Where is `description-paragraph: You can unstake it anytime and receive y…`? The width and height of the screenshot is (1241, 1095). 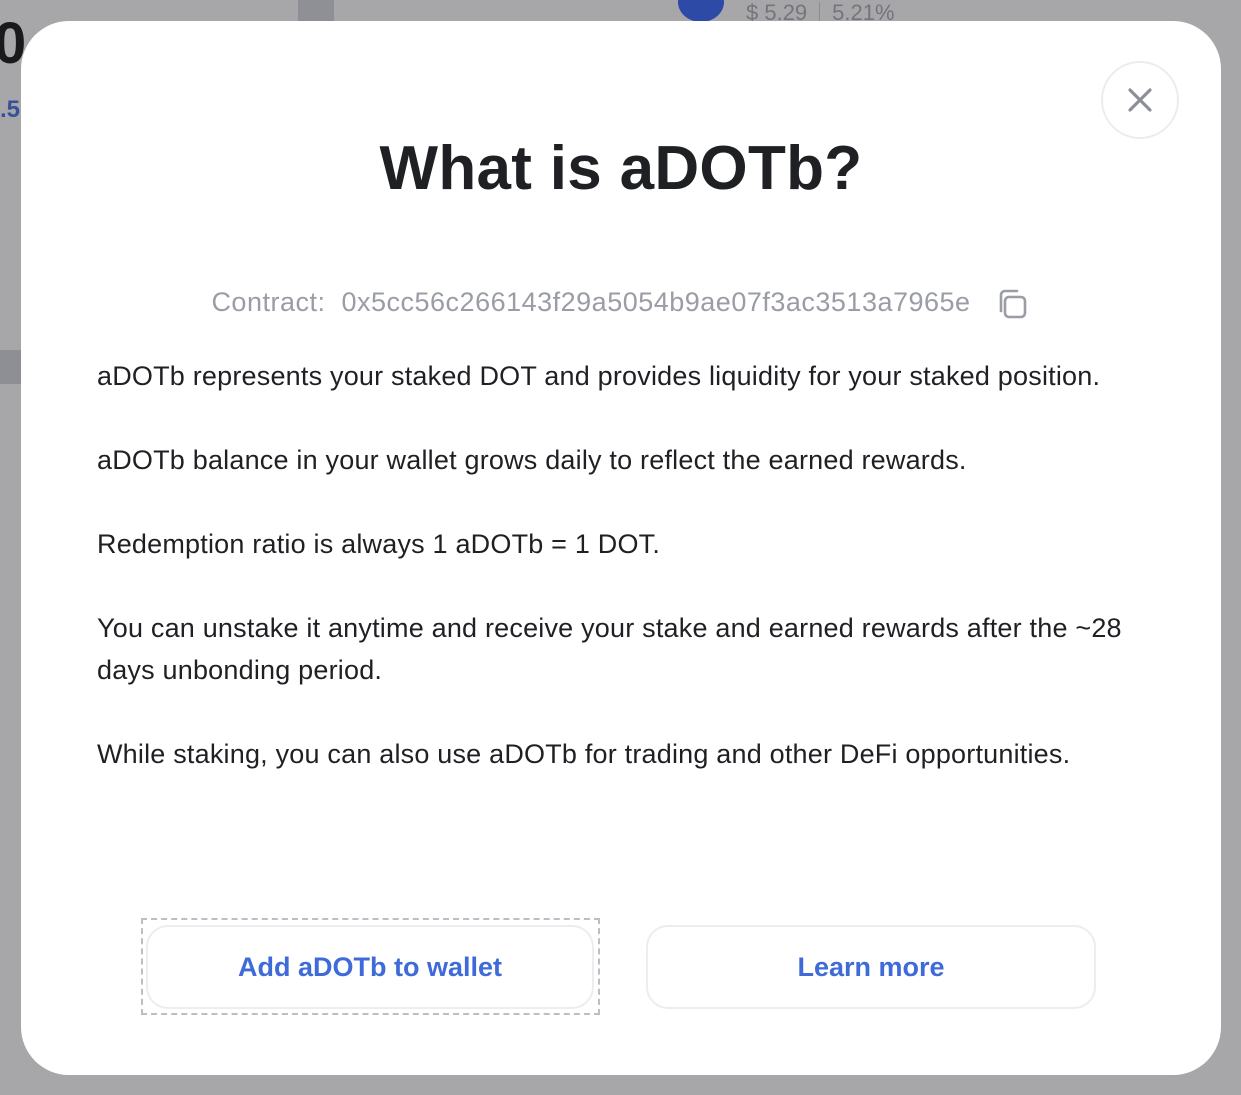
description-paragraph: You can unstake it anytime and receive y… is located at coordinates (609, 649).